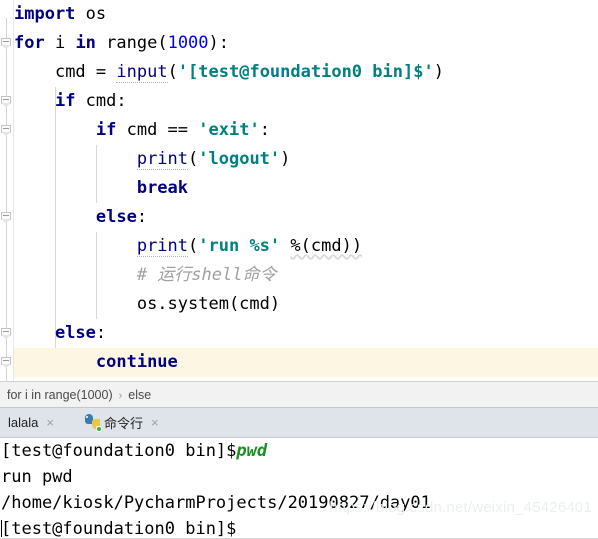  I want to click on code-line: if cmd == 'exit':, so click(306, 130).